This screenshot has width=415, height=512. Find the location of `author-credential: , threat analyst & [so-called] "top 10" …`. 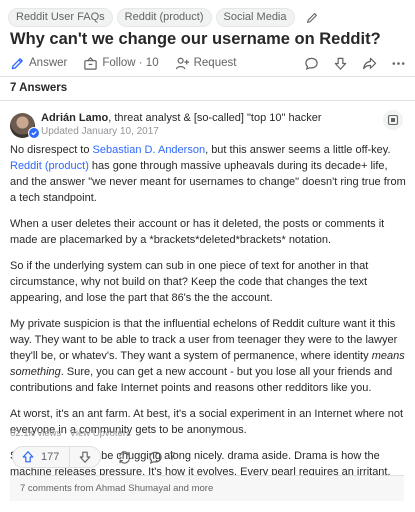

author-credential: , threat analyst & [so-called] "top 10" … is located at coordinates (215, 118).